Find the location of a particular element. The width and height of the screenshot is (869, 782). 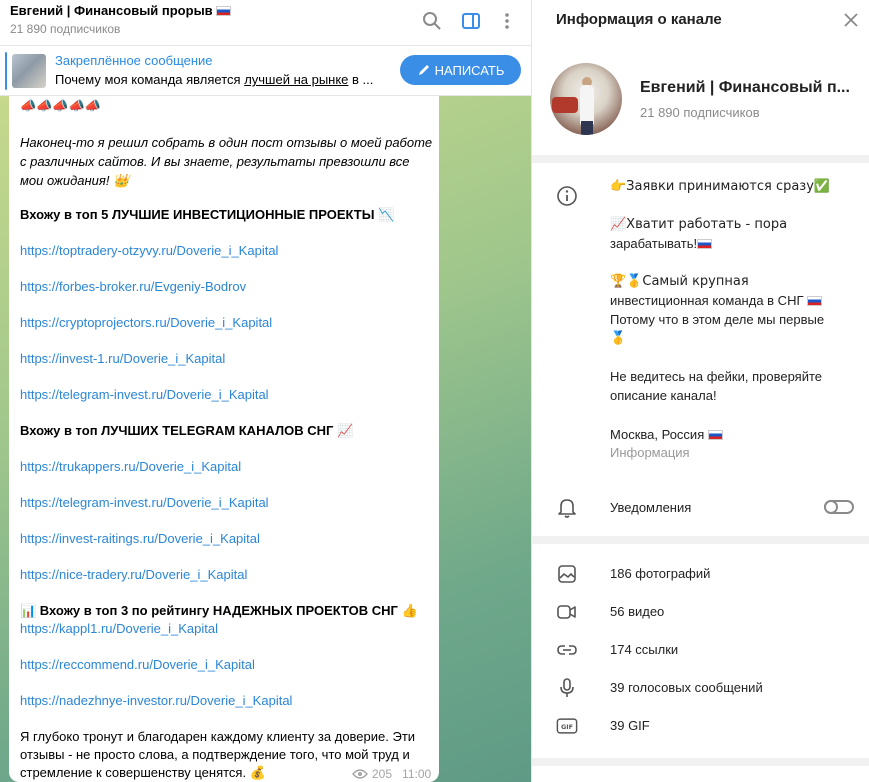

mic-icon-wrap is located at coordinates (567, 688).